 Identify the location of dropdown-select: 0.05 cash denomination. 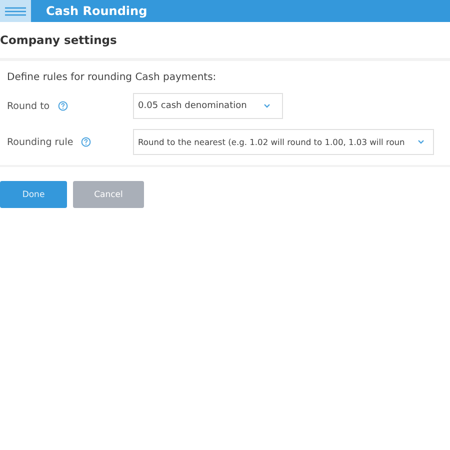
(208, 106).